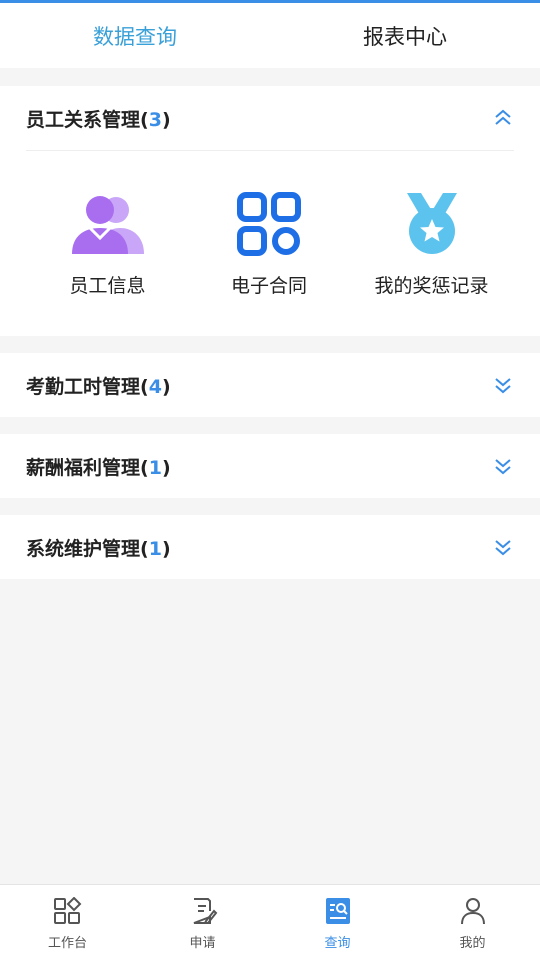 This screenshot has width=540, height=961. Describe the element at coordinates (503, 118) in the screenshot. I see `chevron-up-icon` at that location.